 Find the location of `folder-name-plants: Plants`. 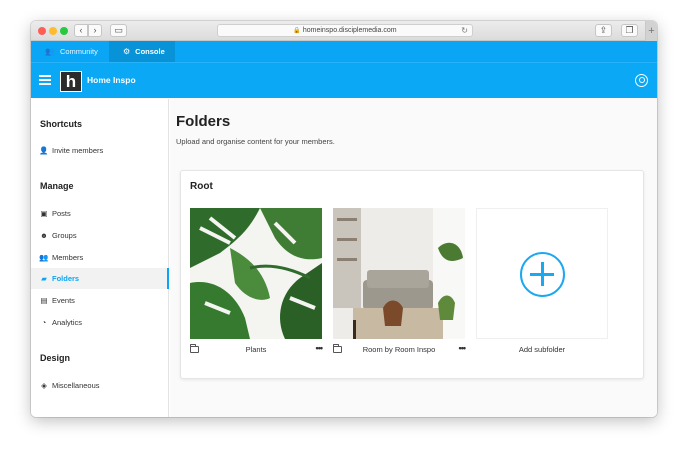

folder-name-plants: Plants is located at coordinates (256, 349).